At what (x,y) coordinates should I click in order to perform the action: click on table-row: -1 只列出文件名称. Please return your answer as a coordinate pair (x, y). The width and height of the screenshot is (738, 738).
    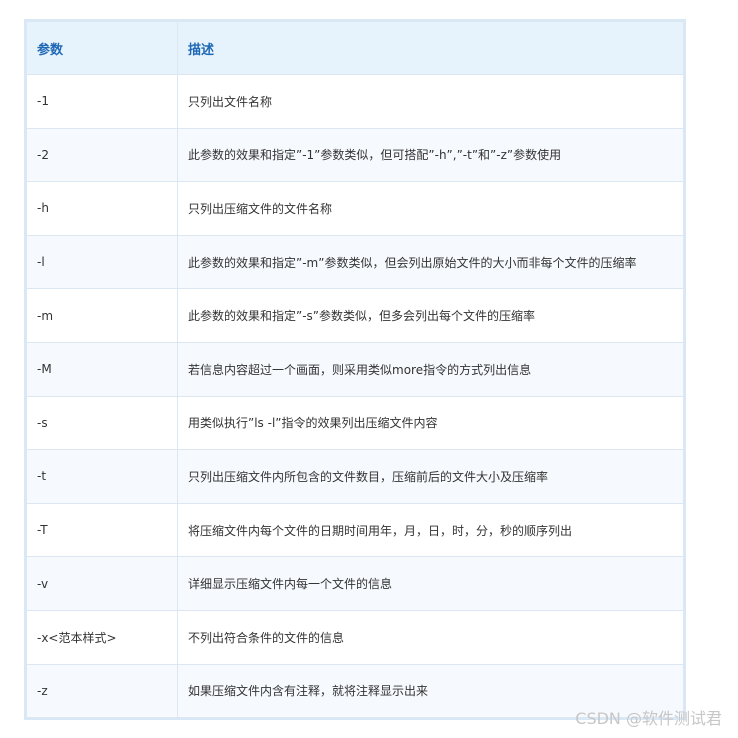
    Looking at the image, I should click on (355, 101).